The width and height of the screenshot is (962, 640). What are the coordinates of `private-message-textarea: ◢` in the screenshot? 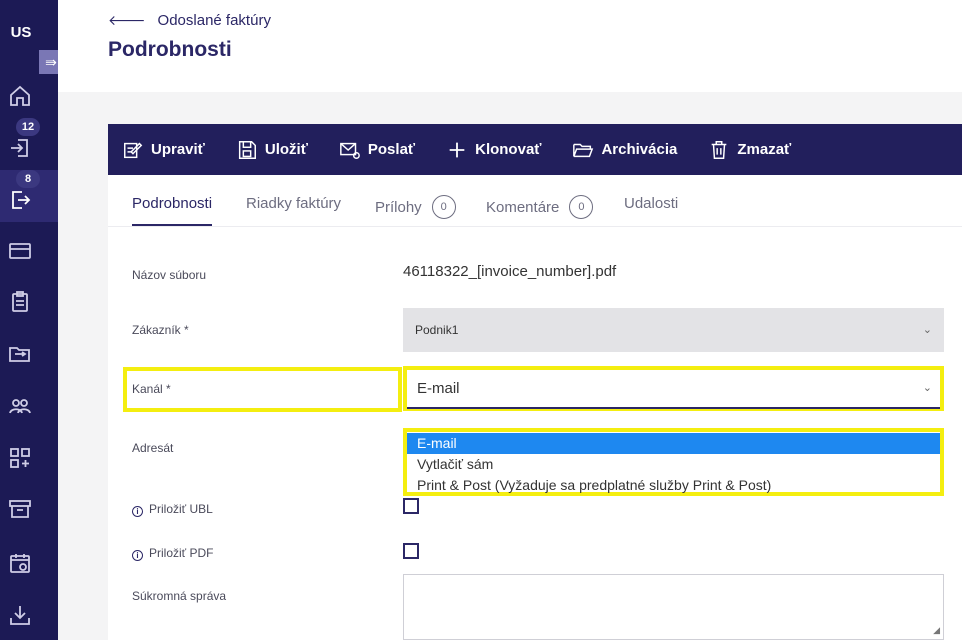 It's located at (673, 607).